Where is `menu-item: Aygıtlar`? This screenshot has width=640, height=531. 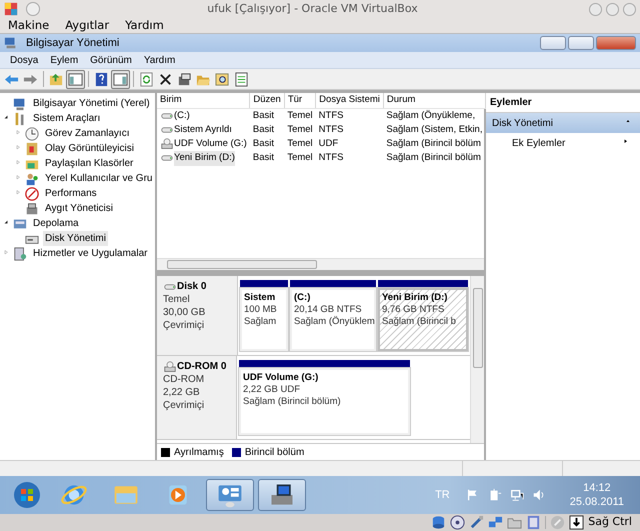 menu-item: Aygıtlar is located at coordinates (87, 25).